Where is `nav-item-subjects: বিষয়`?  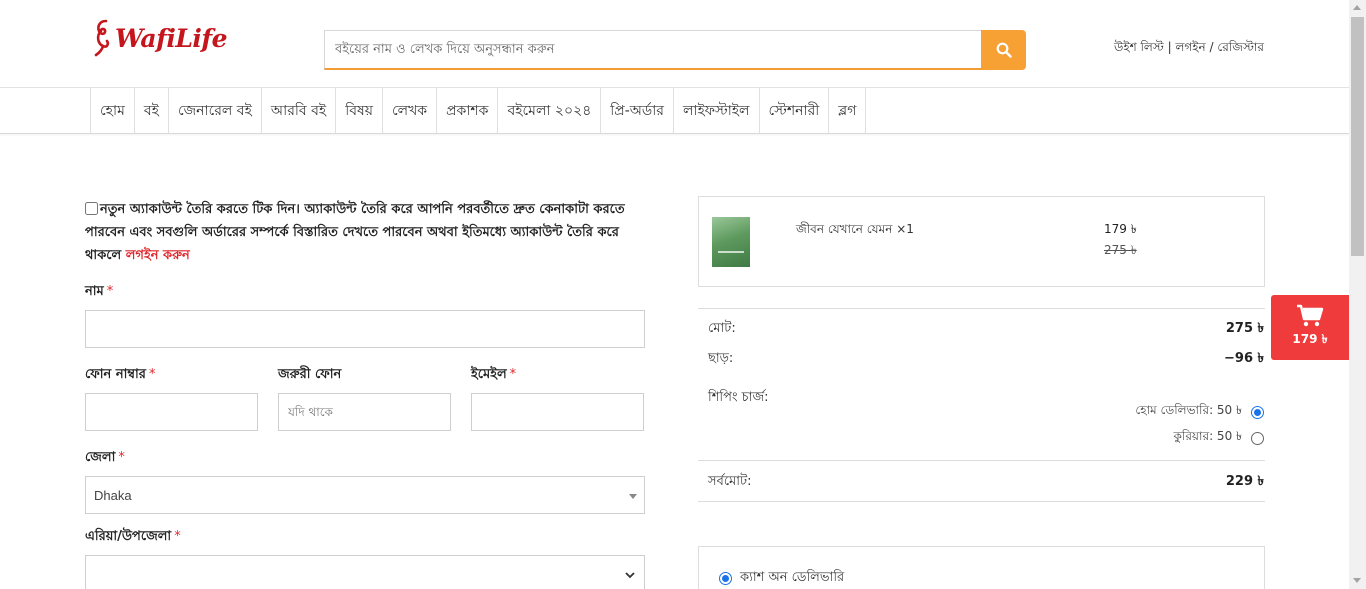
nav-item-subjects: বিষয় is located at coordinates (359, 110).